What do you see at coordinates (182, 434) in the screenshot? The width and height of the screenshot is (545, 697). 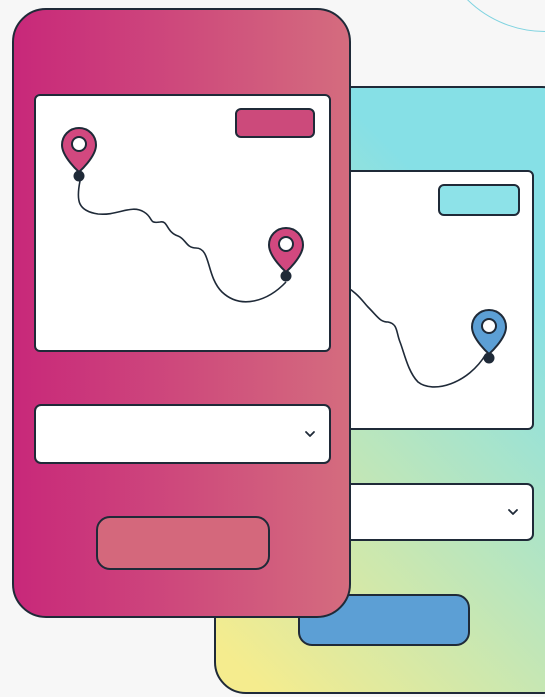 I see `front-dropdown-select` at bounding box center [182, 434].